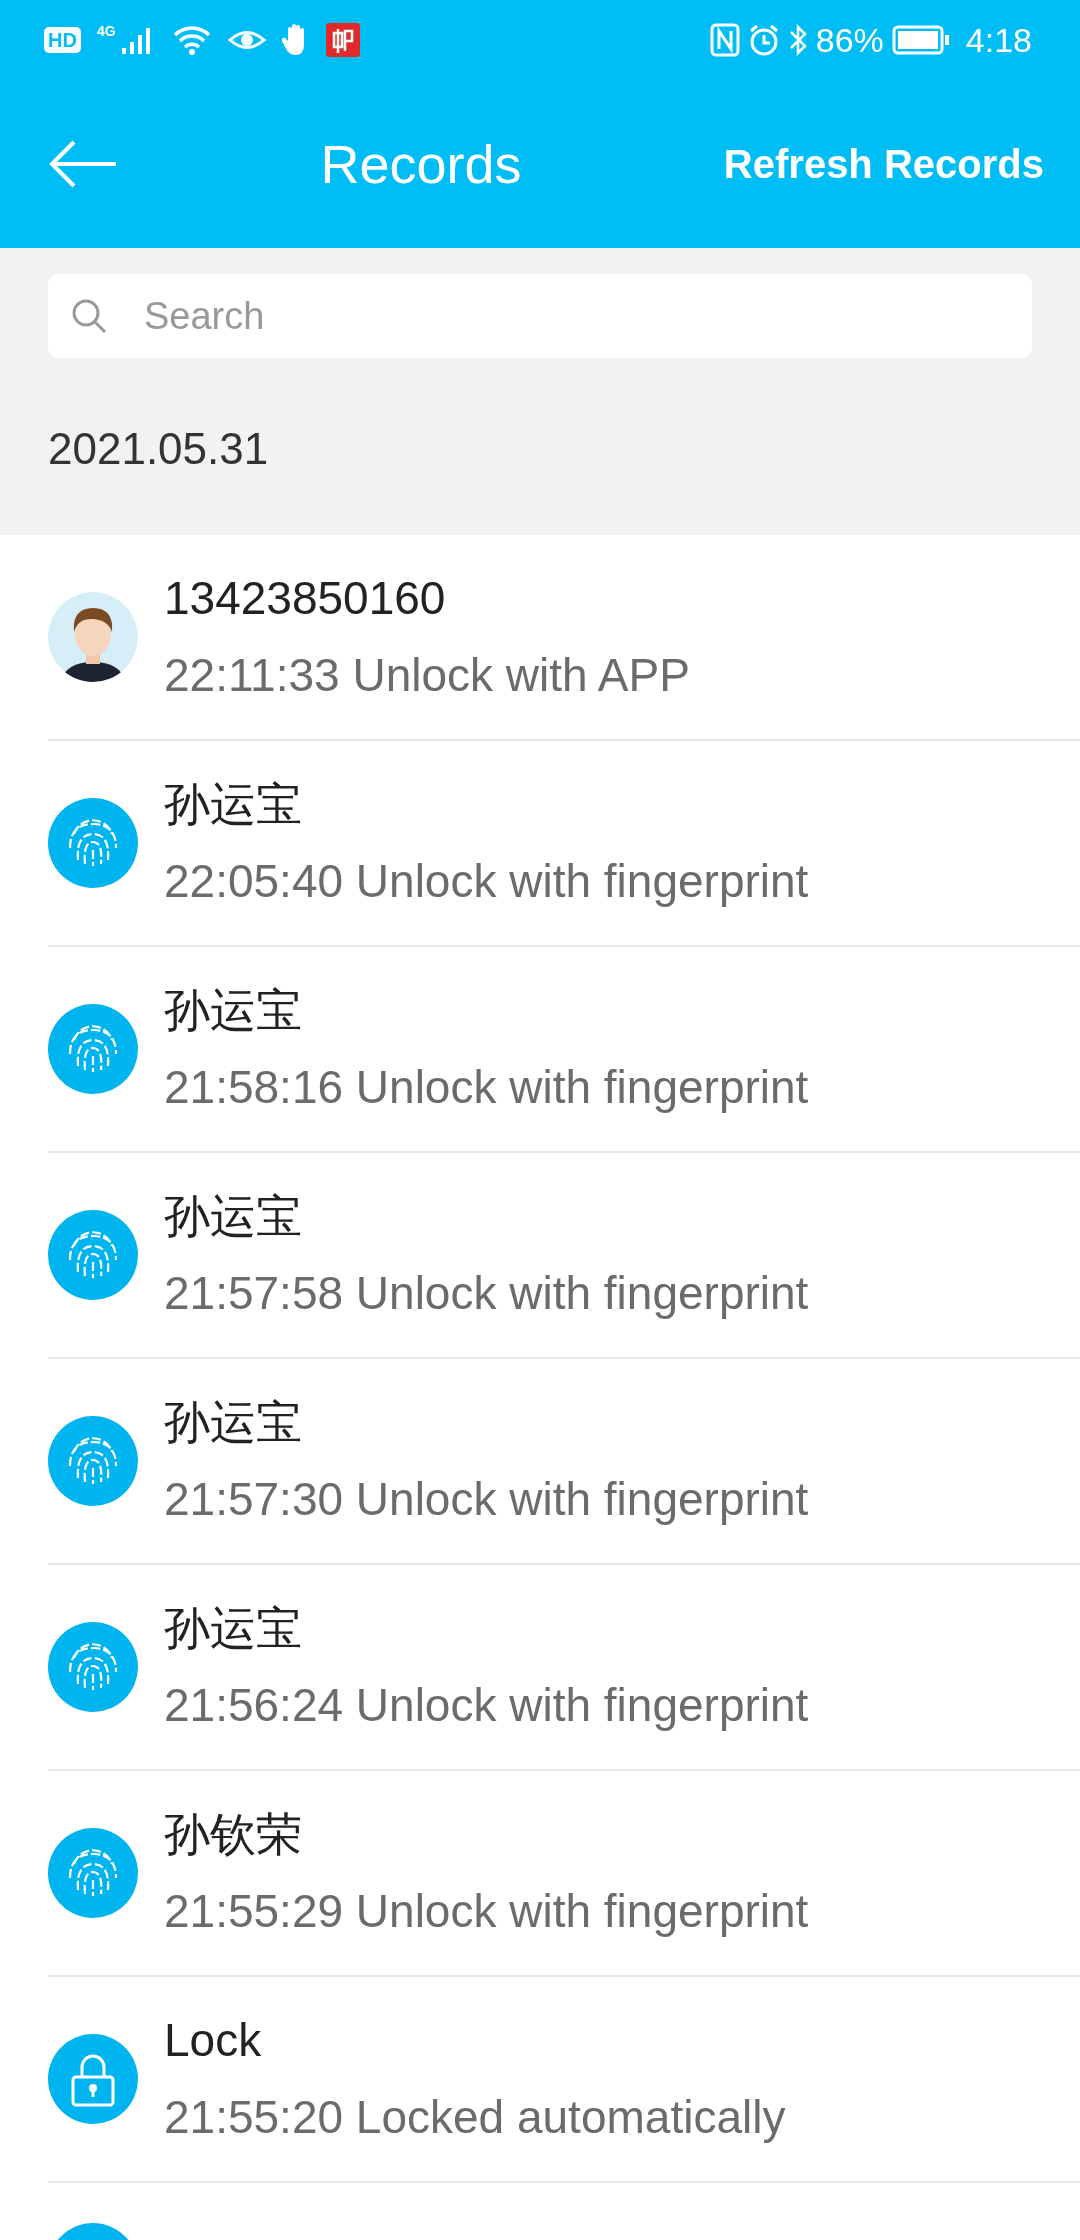 The height and width of the screenshot is (2240, 1080). I want to click on wifi-icon, so click(191, 40).